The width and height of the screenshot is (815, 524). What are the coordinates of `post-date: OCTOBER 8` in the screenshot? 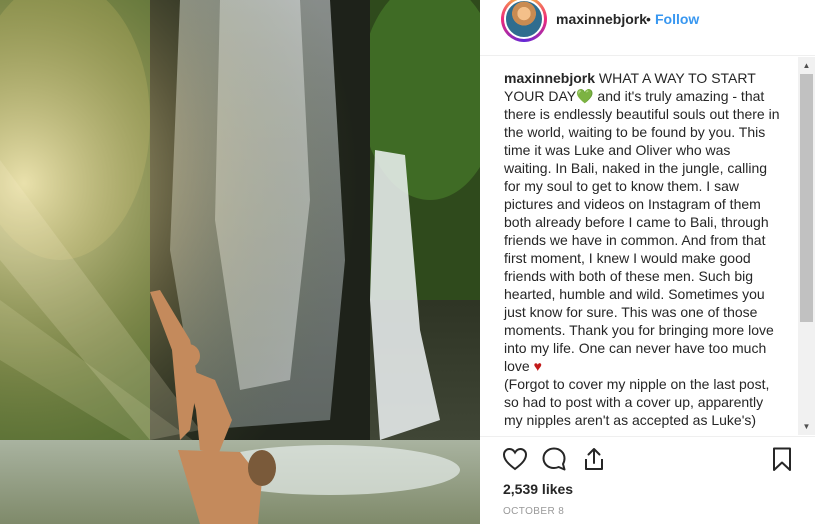 It's located at (533, 511).